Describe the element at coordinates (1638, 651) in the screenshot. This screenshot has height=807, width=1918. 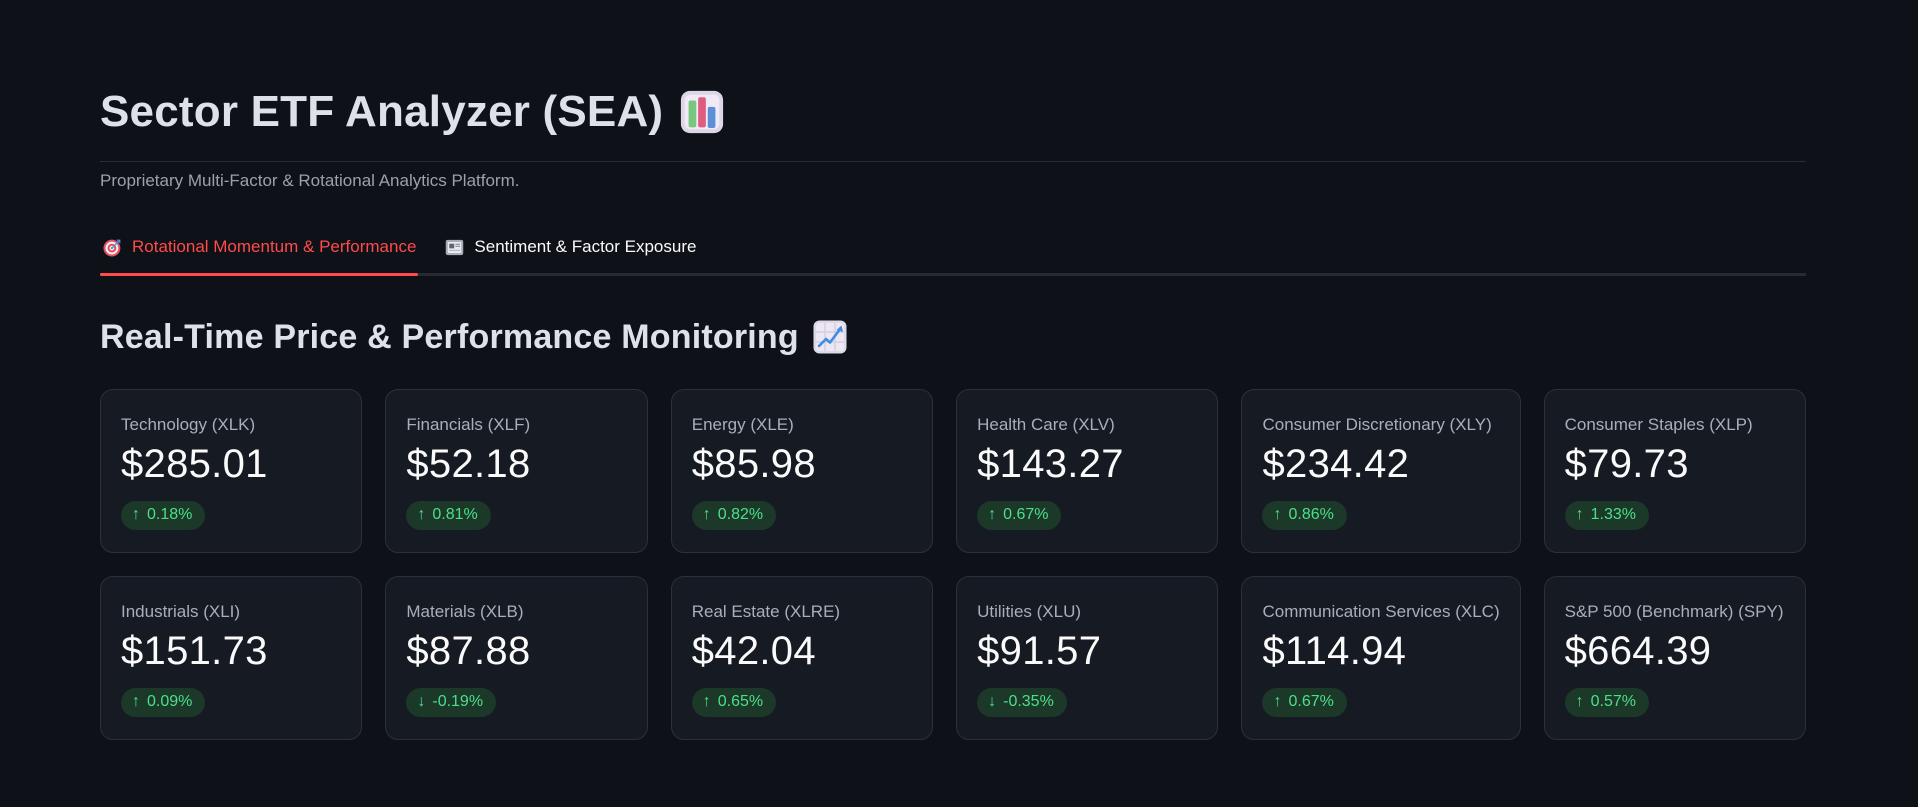
I see `metric-value: $664.39` at that location.